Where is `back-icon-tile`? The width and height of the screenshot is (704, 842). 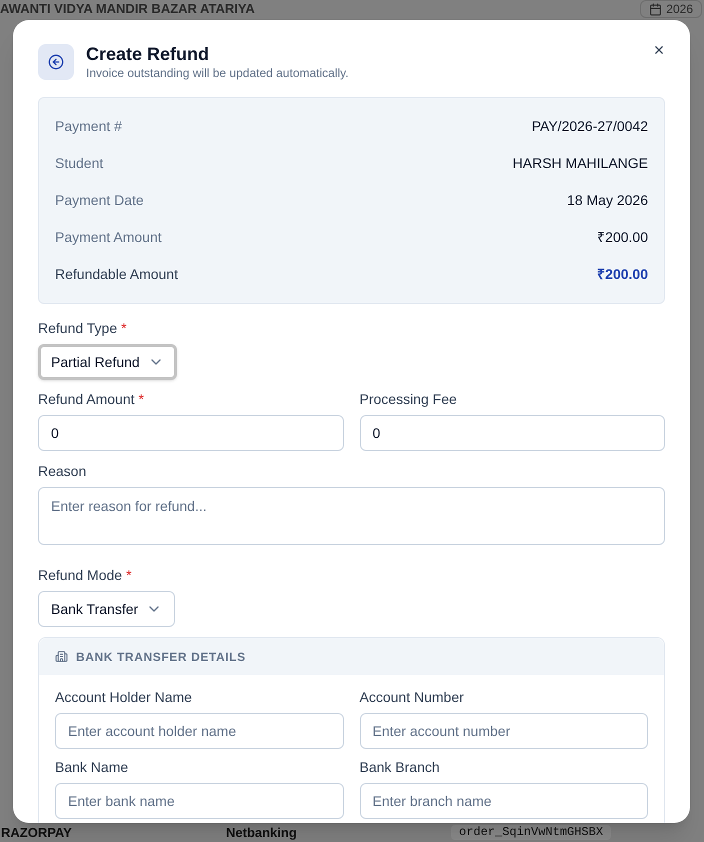
back-icon-tile is located at coordinates (56, 62).